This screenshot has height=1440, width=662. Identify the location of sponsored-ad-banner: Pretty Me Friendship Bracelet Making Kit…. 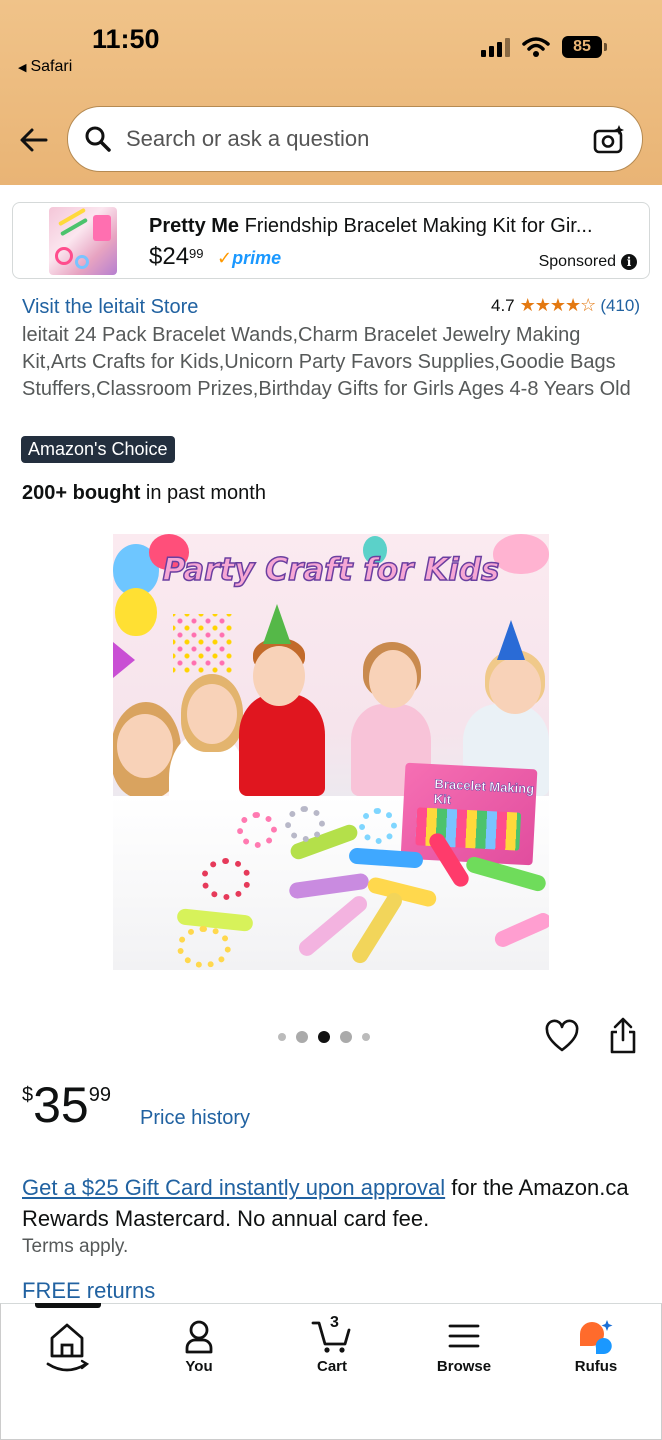
(331, 240).